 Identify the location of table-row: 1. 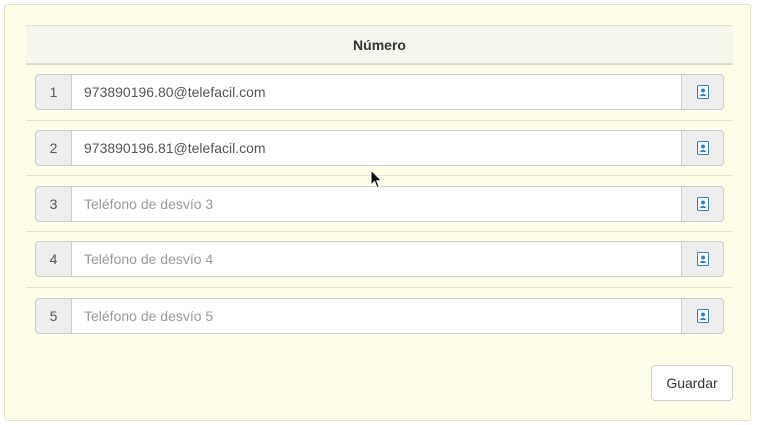
(379, 93).